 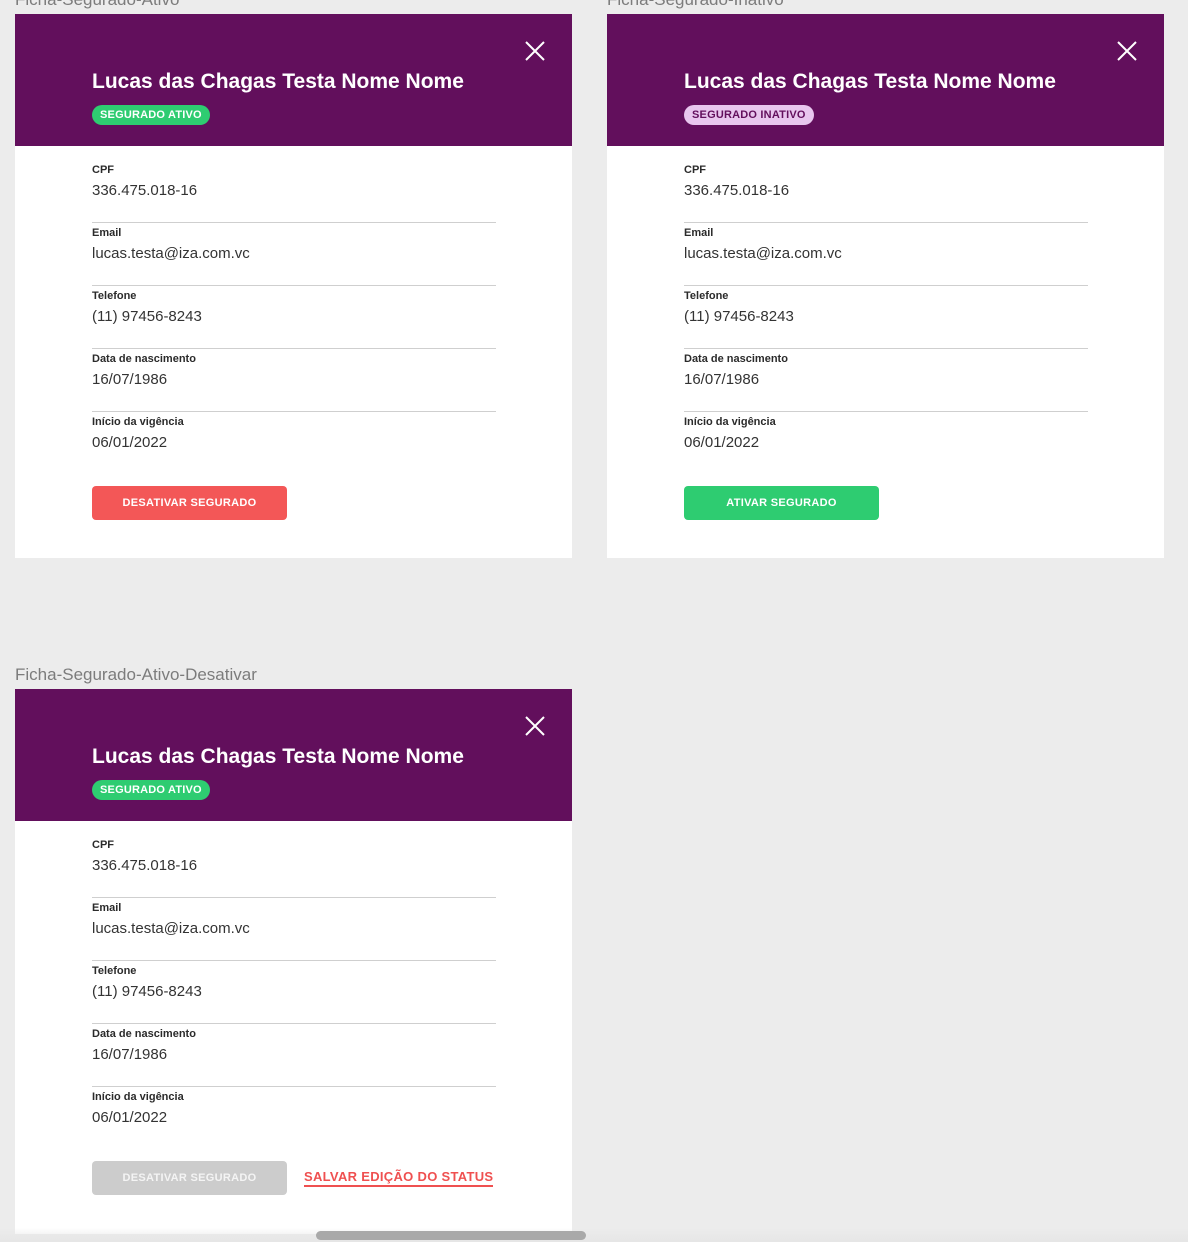 What do you see at coordinates (399, 1178) in the screenshot?
I see `save-status-edit-link: SALVAR EDIÇÃO DO STATUS` at bounding box center [399, 1178].